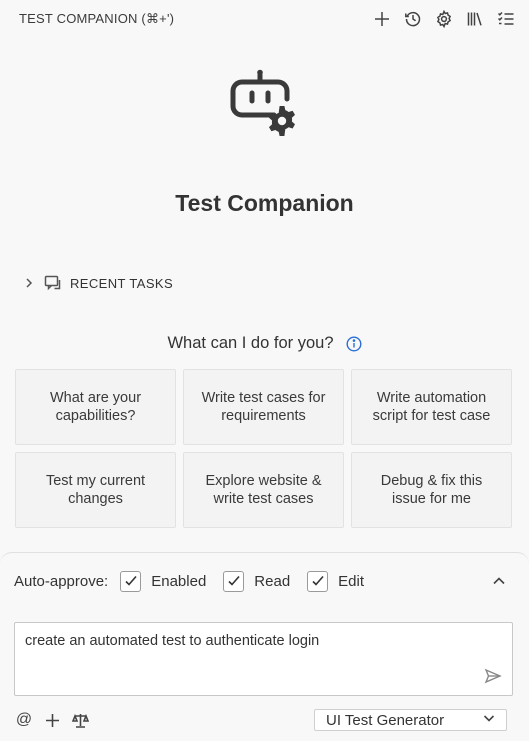 This screenshot has height=741, width=529. Describe the element at coordinates (179, 581) in the screenshot. I see `enabled-label: Enabled` at that location.